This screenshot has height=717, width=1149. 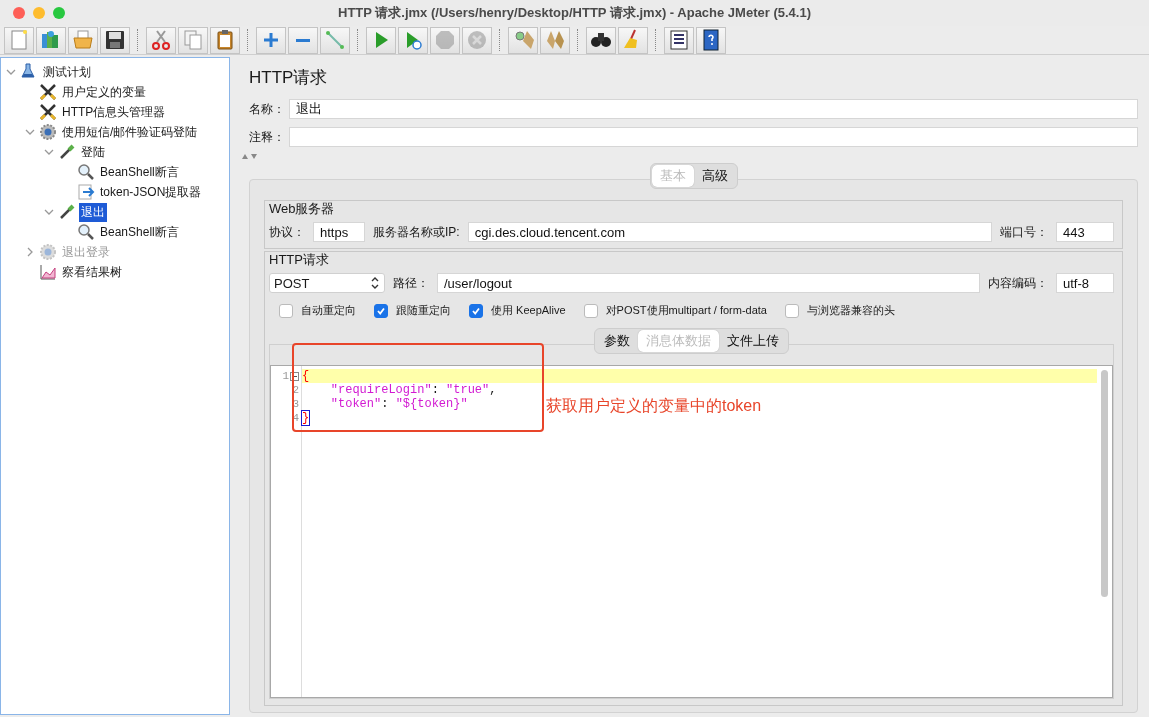 What do you see at coordinates (92, 272) in the screenshot?
I see `tree-item: 察看结果树` at bounding box center [92, 272].